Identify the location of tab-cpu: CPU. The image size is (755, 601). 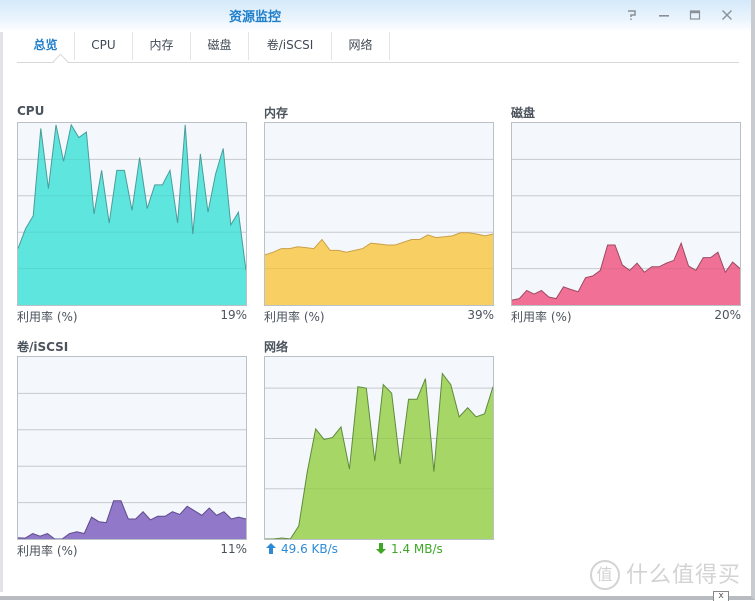
(104, 46).